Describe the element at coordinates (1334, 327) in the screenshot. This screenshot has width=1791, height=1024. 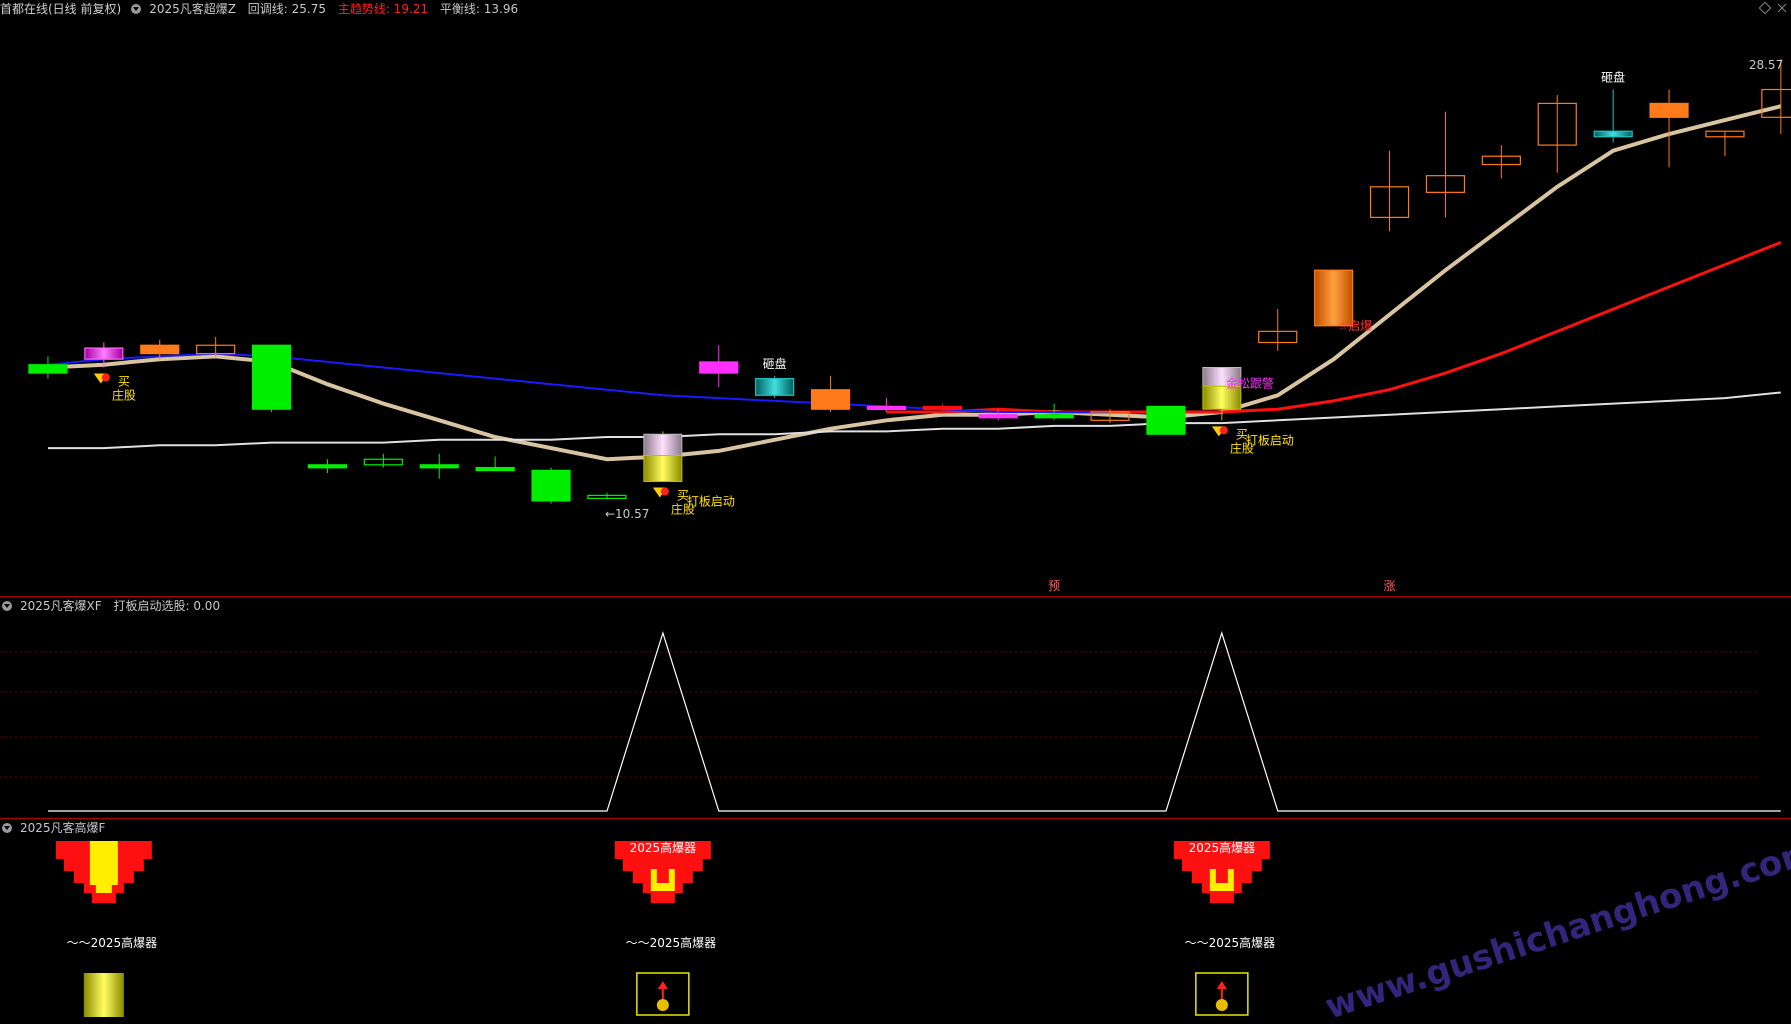
I see `line-主趋势线` at that location.